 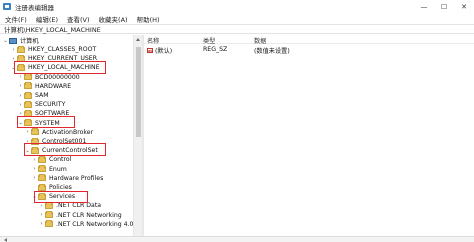 I want to click on registry-editor-icon, so click(x=7, y=6).